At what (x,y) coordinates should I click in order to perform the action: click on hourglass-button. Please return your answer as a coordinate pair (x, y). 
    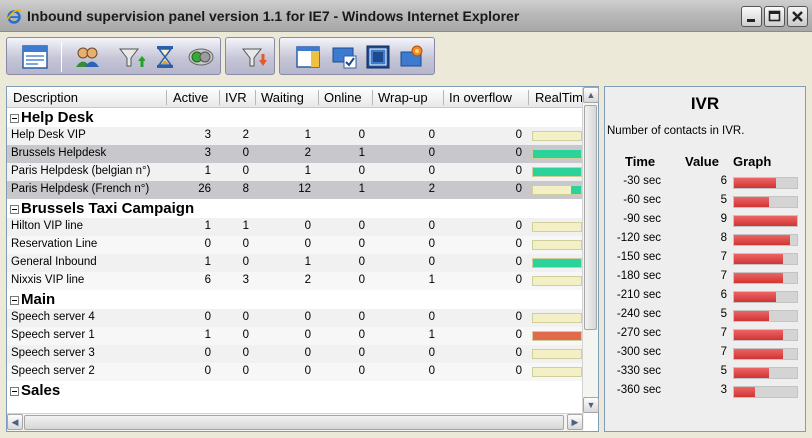
    Looking at the image, I should click on (165, 57).